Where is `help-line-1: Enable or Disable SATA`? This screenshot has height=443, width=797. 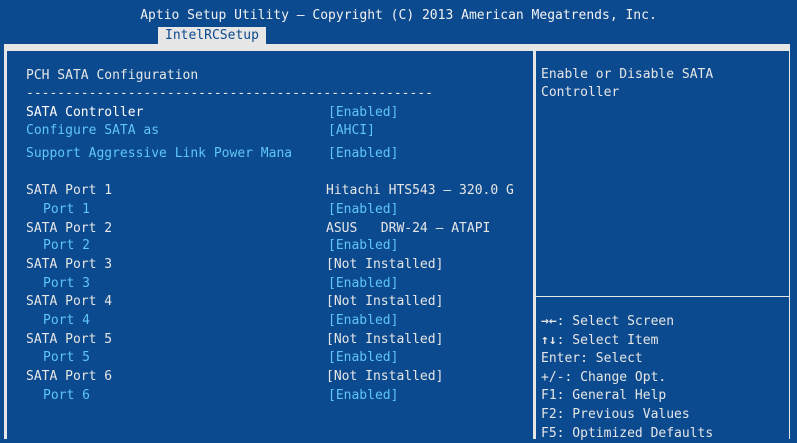
help-line-1: Enable or Disable SATA is located at coordinates (627, 74).